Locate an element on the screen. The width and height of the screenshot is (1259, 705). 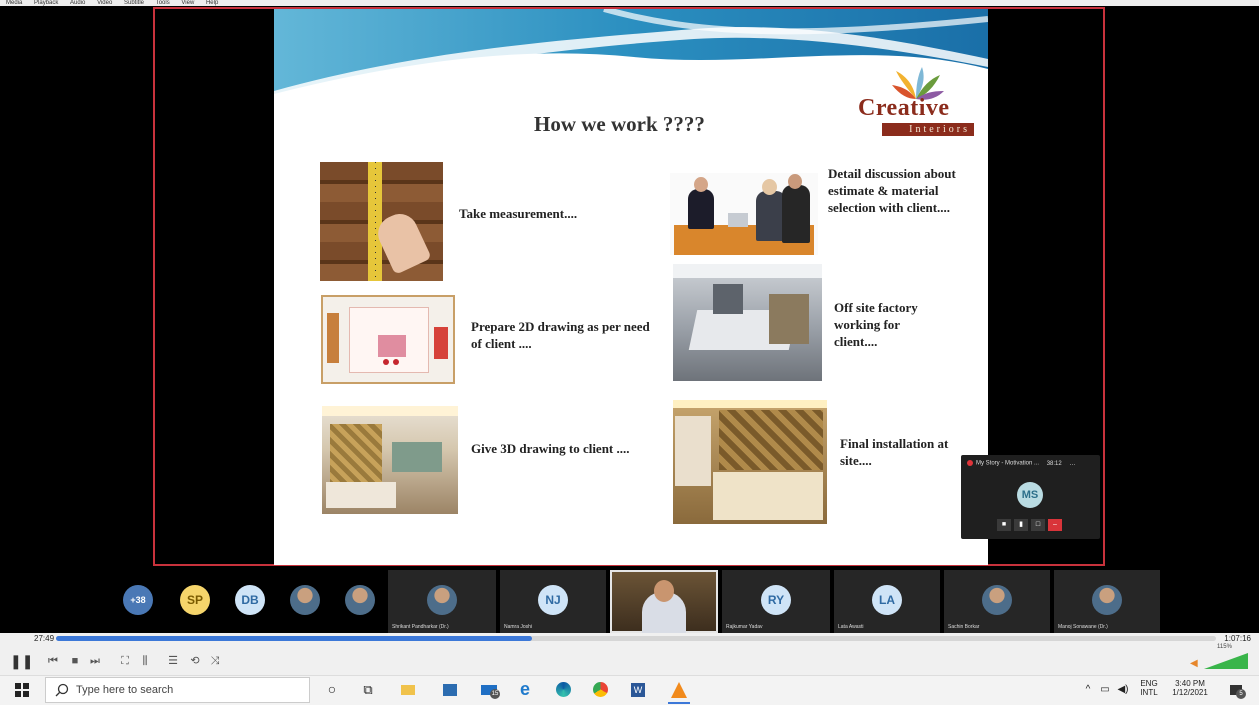
edge-legacy-icon: e is located at coordinates (525, 689).